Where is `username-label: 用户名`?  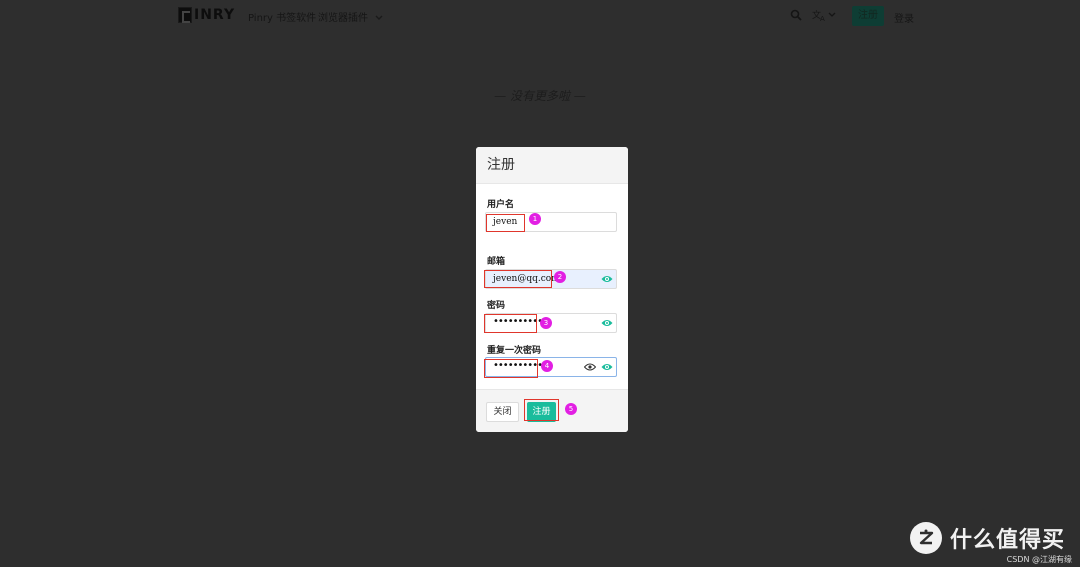 username-label: 用户名 is located at coordinates (501, 205).